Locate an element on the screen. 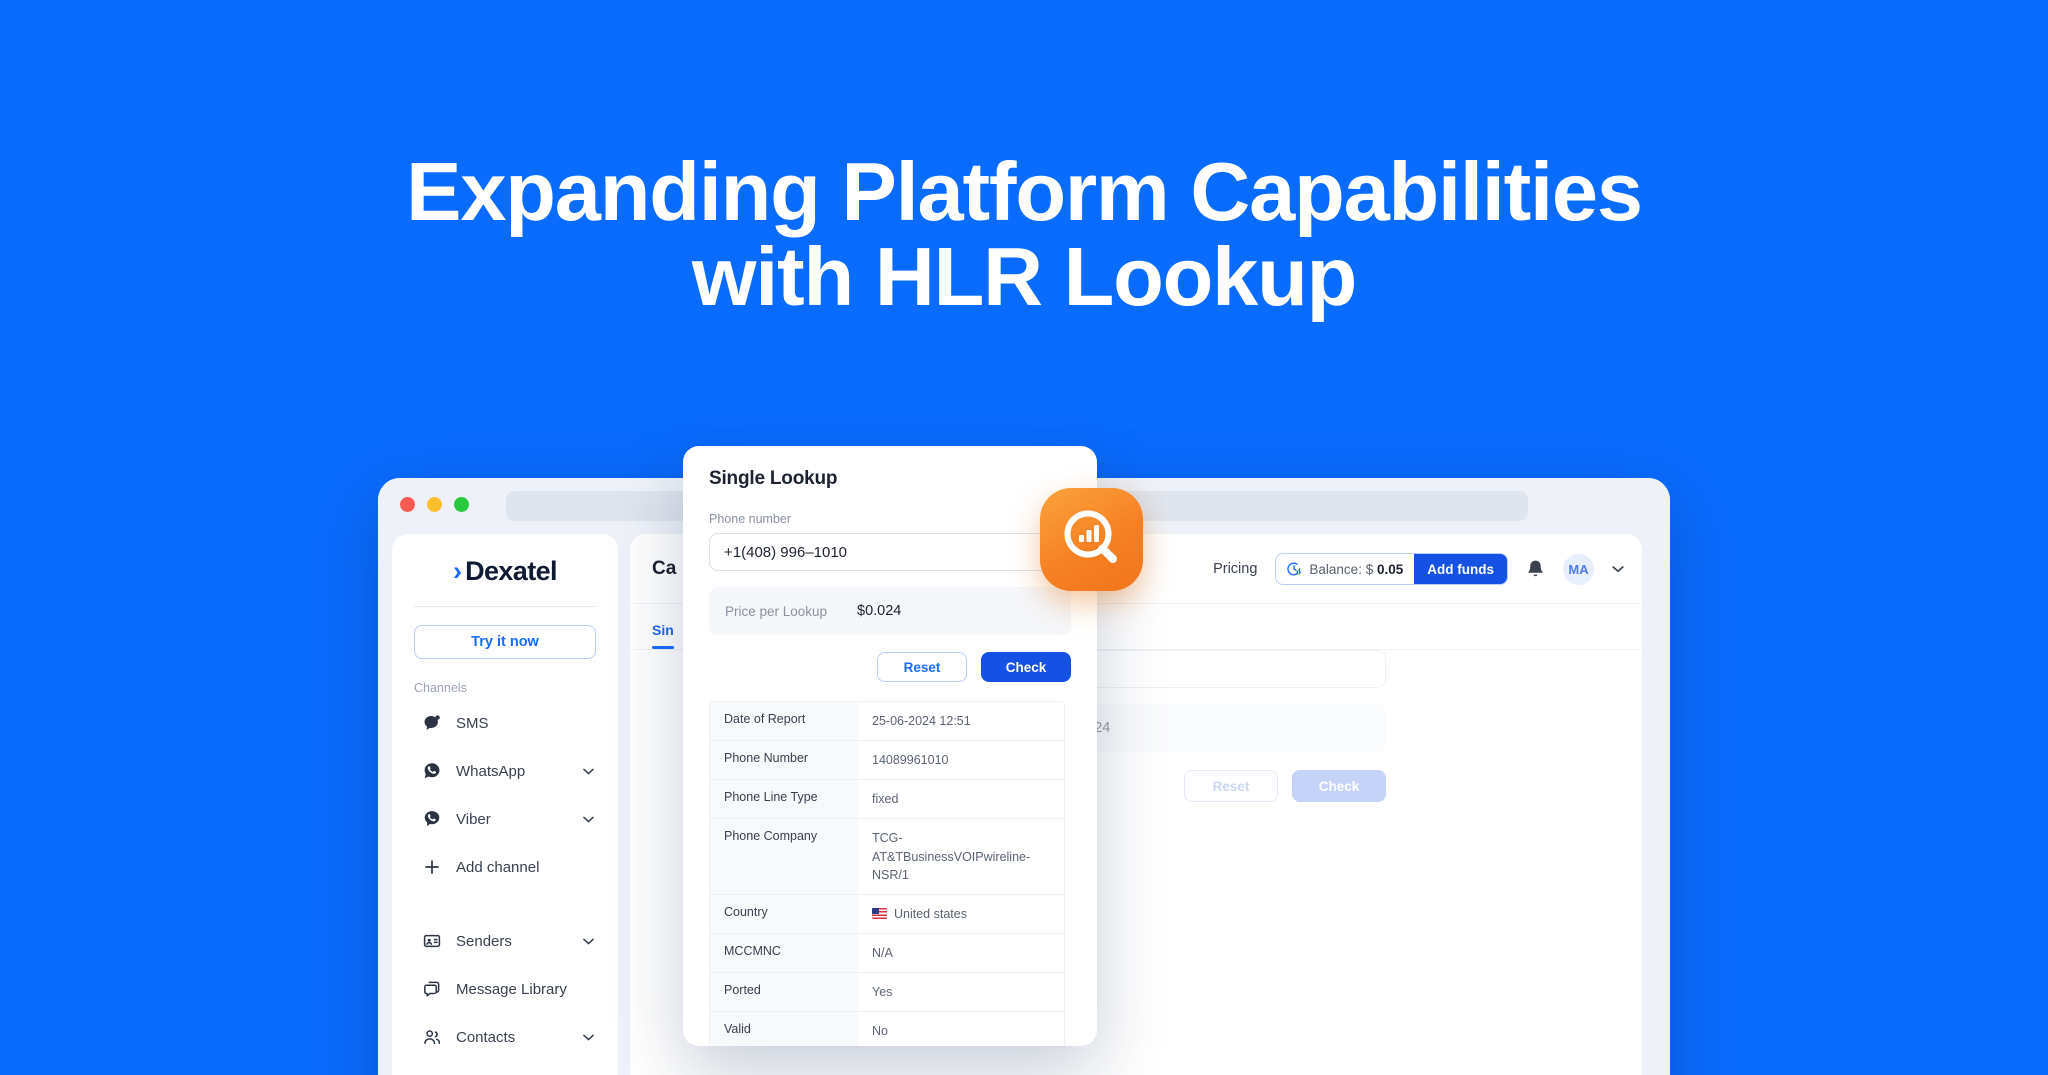  sidebar-item-whatsapp: WhatsApp is located at coordinates (505, 771).